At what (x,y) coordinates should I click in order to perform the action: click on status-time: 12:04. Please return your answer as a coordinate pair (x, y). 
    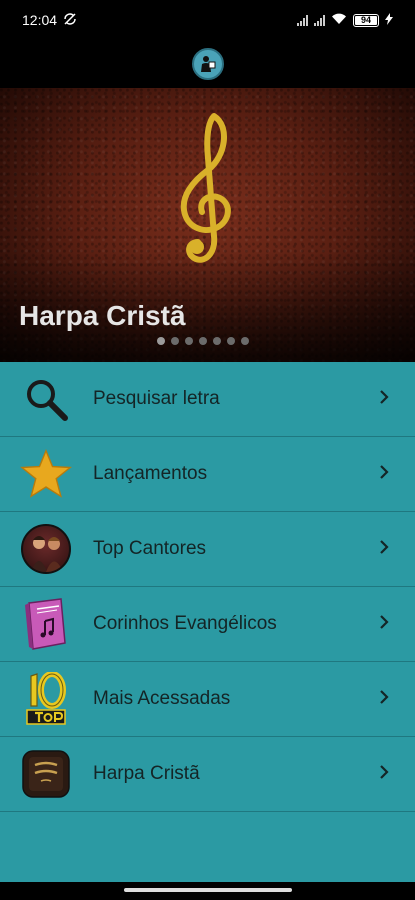
    Looking at the image, I should click on (40, 20).